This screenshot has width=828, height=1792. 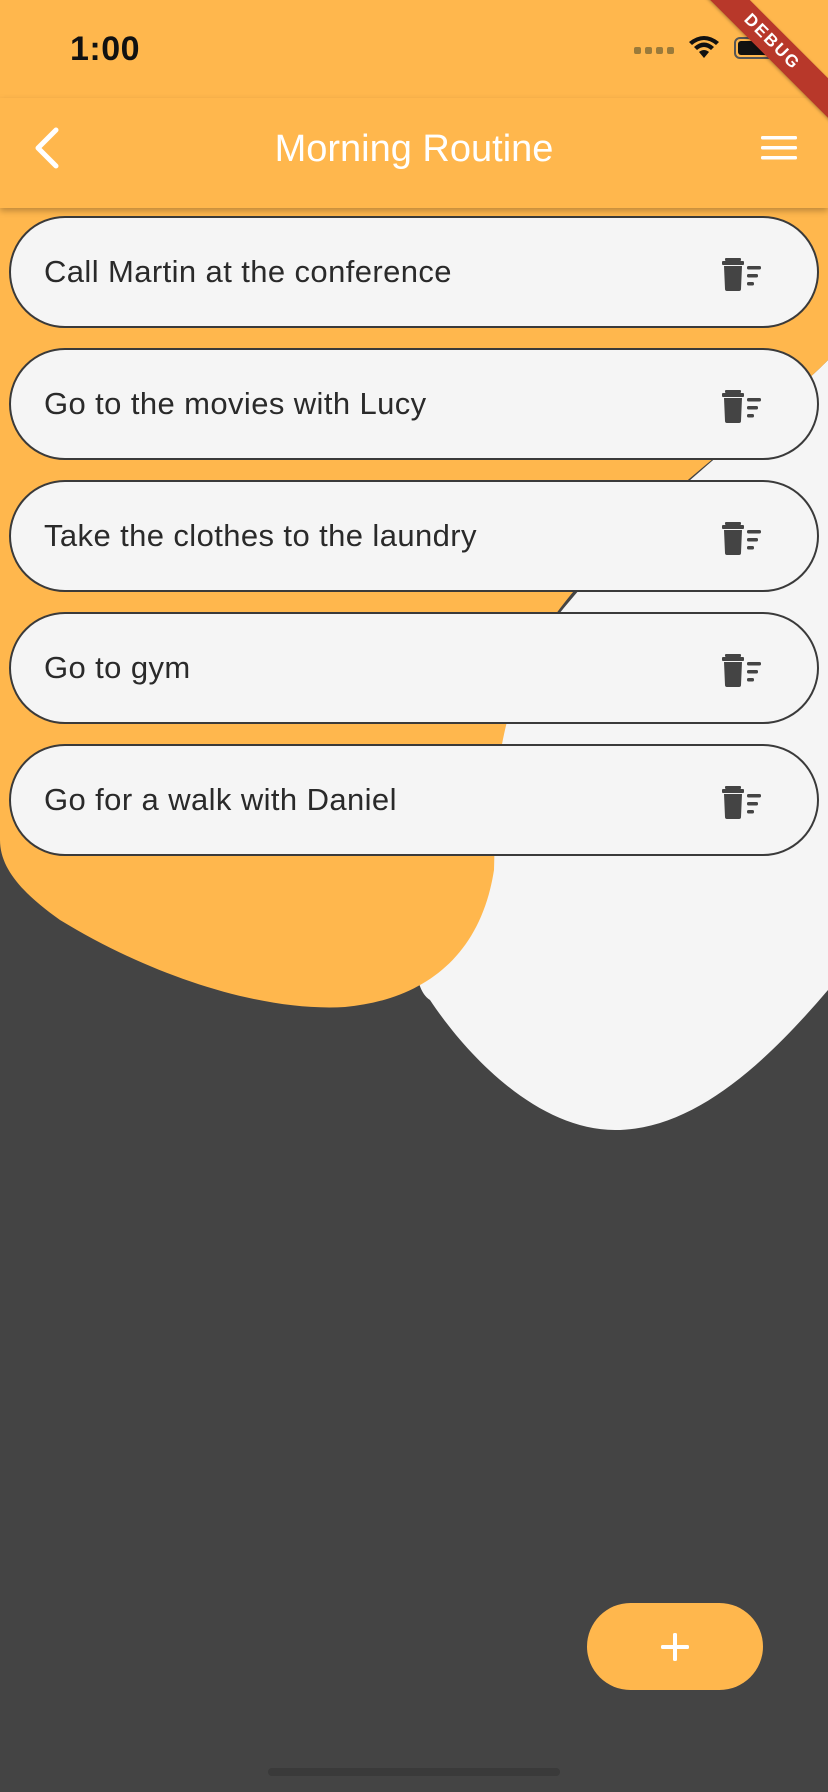 I want to click on list-item: Go to the movies with Lucy, so click(x=414, y=404).